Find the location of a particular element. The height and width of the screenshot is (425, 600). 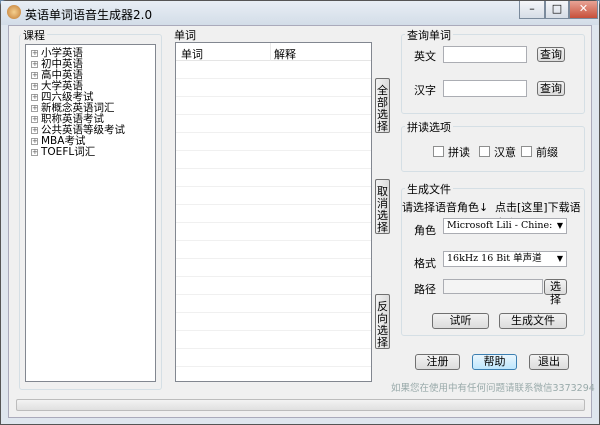

checkbox-label: 前缀 is located at coordinates (547, 152).